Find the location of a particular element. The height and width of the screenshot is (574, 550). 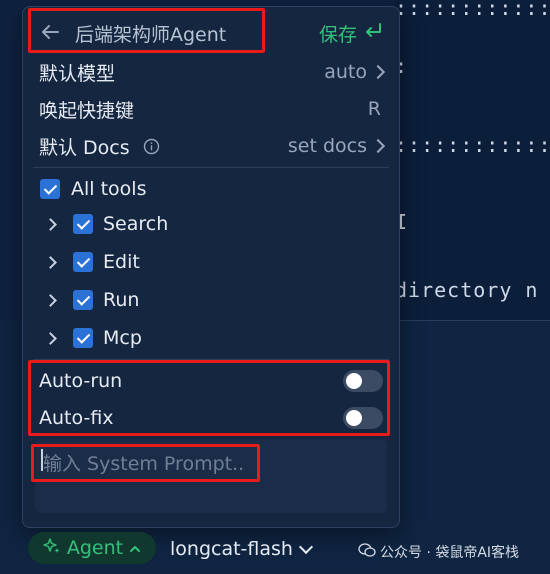

default-docs-row: 默认 Docs set docs is located at coordinates (211, 146).